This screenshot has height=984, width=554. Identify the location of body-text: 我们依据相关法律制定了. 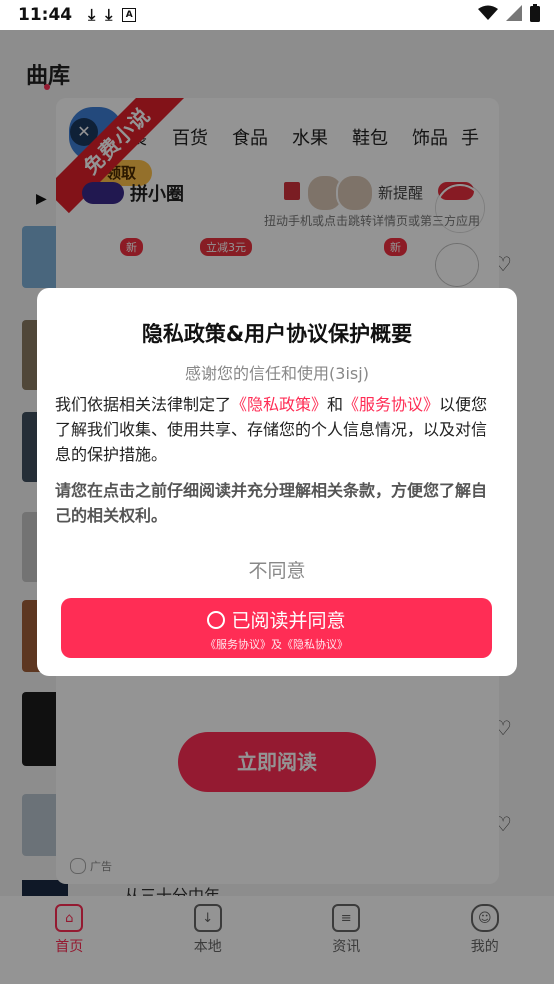
(143, 404).